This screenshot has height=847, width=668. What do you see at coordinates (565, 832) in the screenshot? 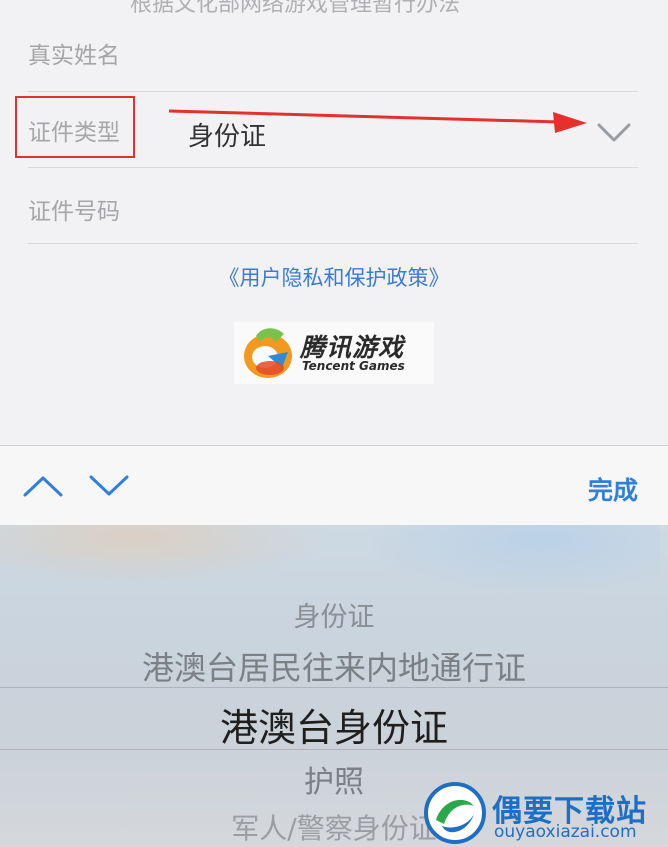
I see `watermark-text-en: ouyaoxiazai.com` at bounding box center [565, 832].